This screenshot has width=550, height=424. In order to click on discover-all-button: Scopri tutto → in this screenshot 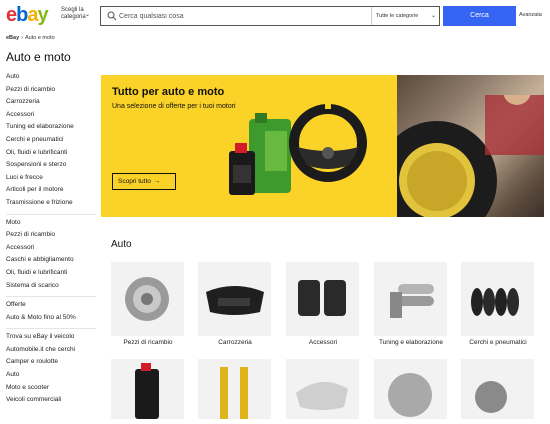, I will do `click(144, 181)`.